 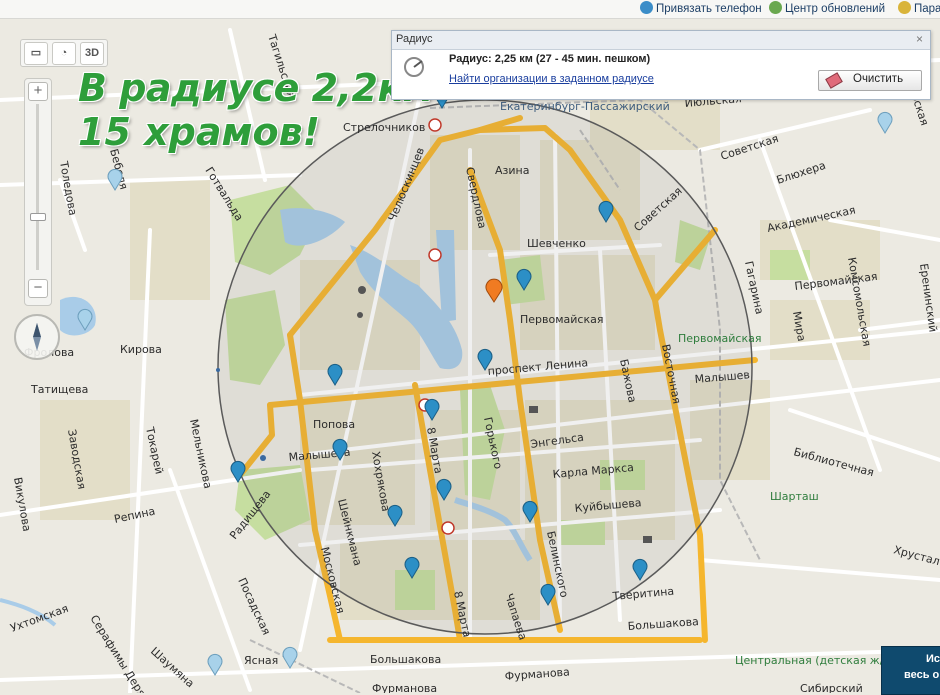 I want to click on compass-control, so click(x=37, y=337).